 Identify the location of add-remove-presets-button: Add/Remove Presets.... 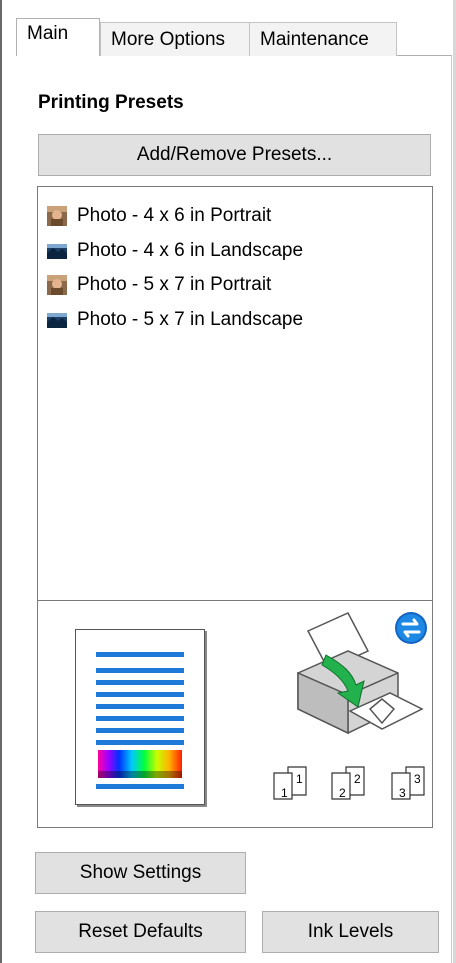
(234, 155).